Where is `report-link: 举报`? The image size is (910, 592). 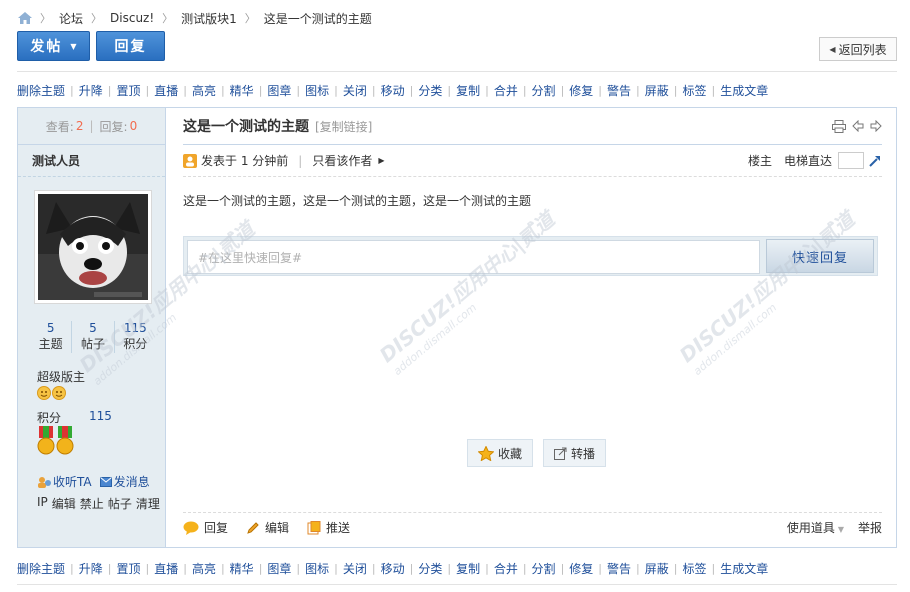
report-link: 举报 is located at coordinates (870, 527).